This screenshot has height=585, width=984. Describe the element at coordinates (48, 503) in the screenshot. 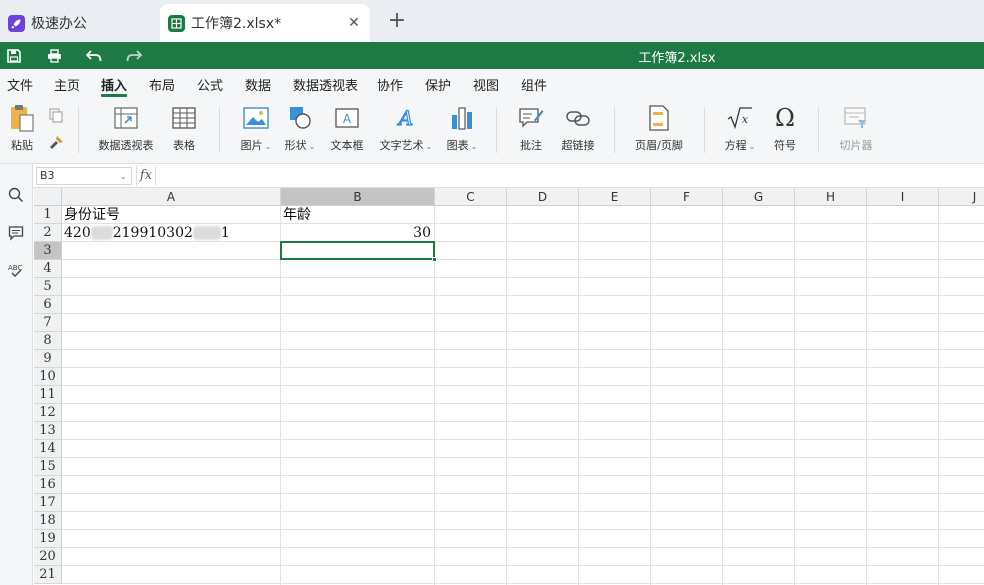

I see `row-header-17: 17` at that location.